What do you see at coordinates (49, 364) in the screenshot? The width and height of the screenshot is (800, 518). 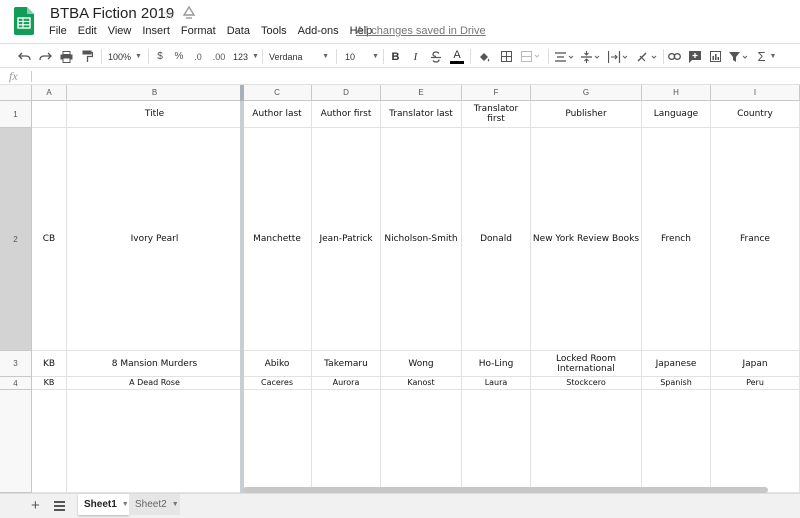 I see `cell-a3: KB` at bounding box center [49, 364].